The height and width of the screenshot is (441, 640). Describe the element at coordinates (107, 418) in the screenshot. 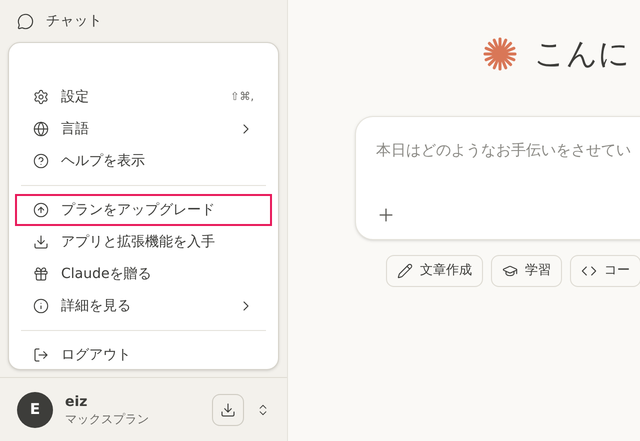

I see `plan-label: マックスプラン` at that location.